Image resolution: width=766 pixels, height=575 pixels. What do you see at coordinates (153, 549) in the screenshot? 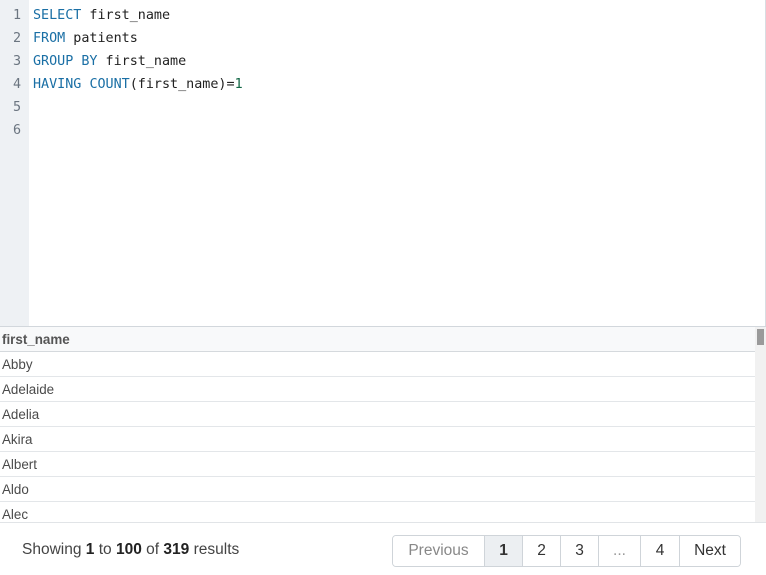
I see `summary-of-word: of` at bounding box center [153, 549].